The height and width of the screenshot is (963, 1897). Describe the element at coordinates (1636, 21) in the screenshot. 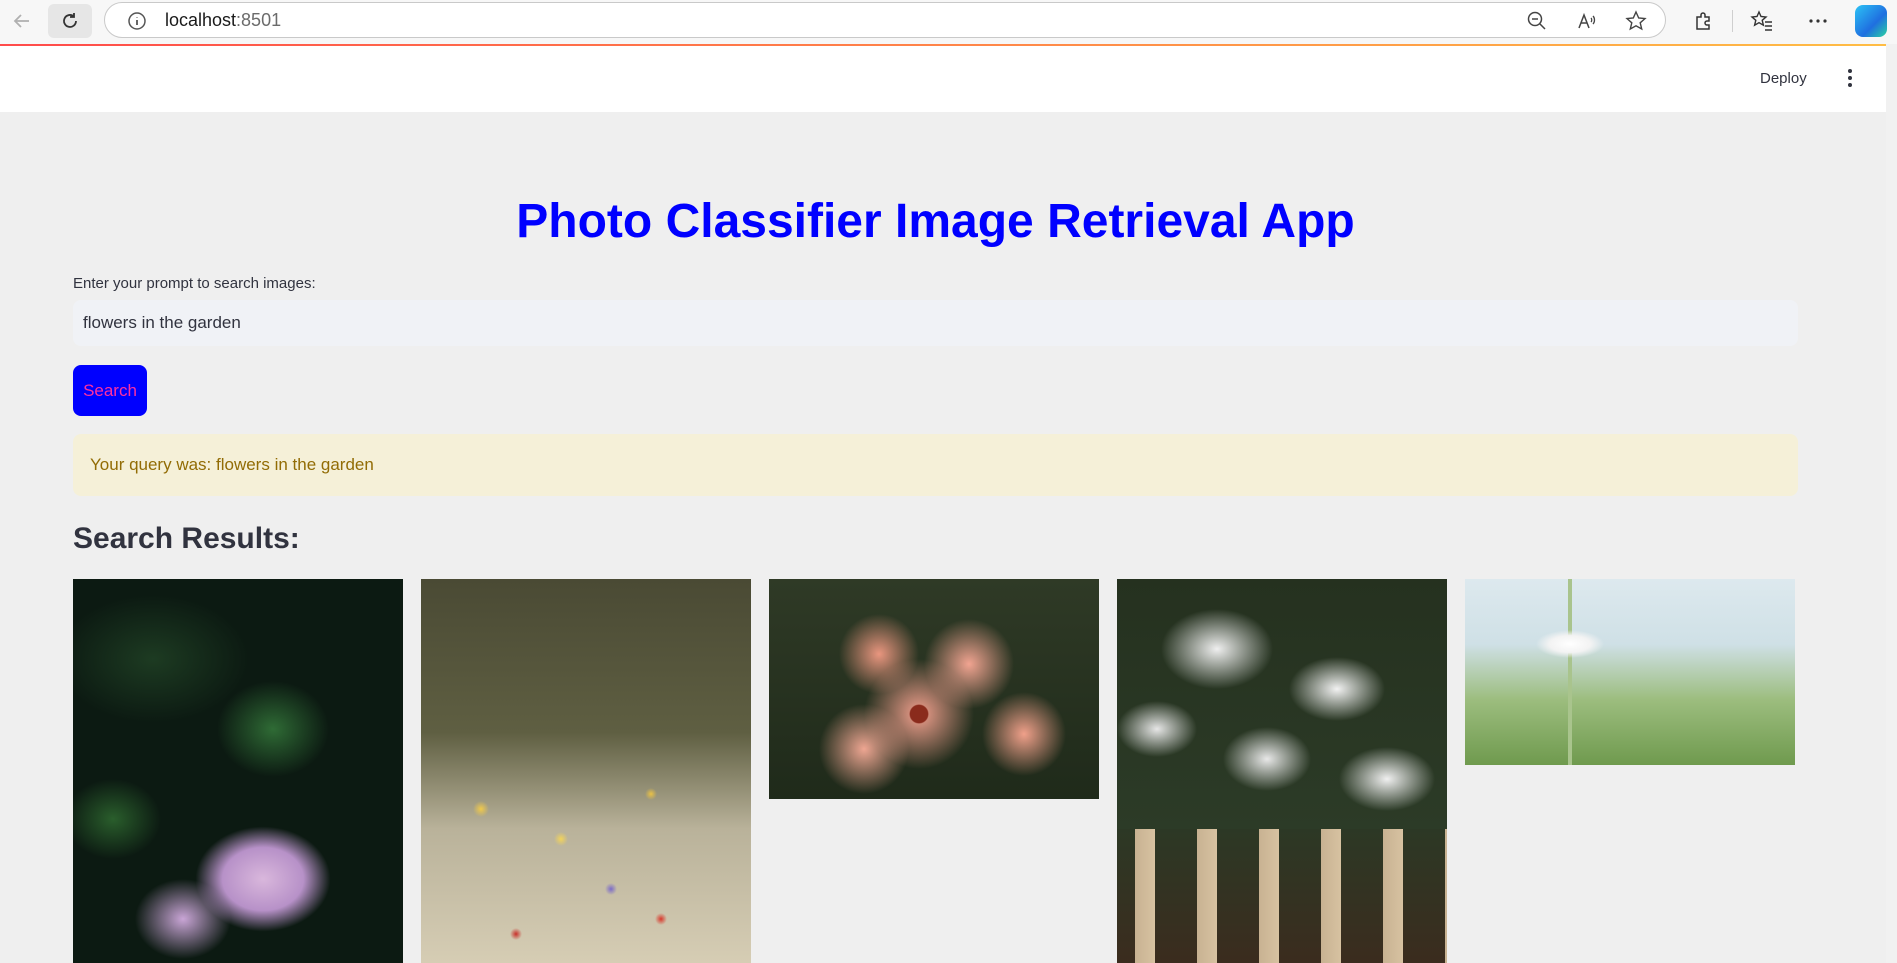

I see `favorite-star-icon` at that location.